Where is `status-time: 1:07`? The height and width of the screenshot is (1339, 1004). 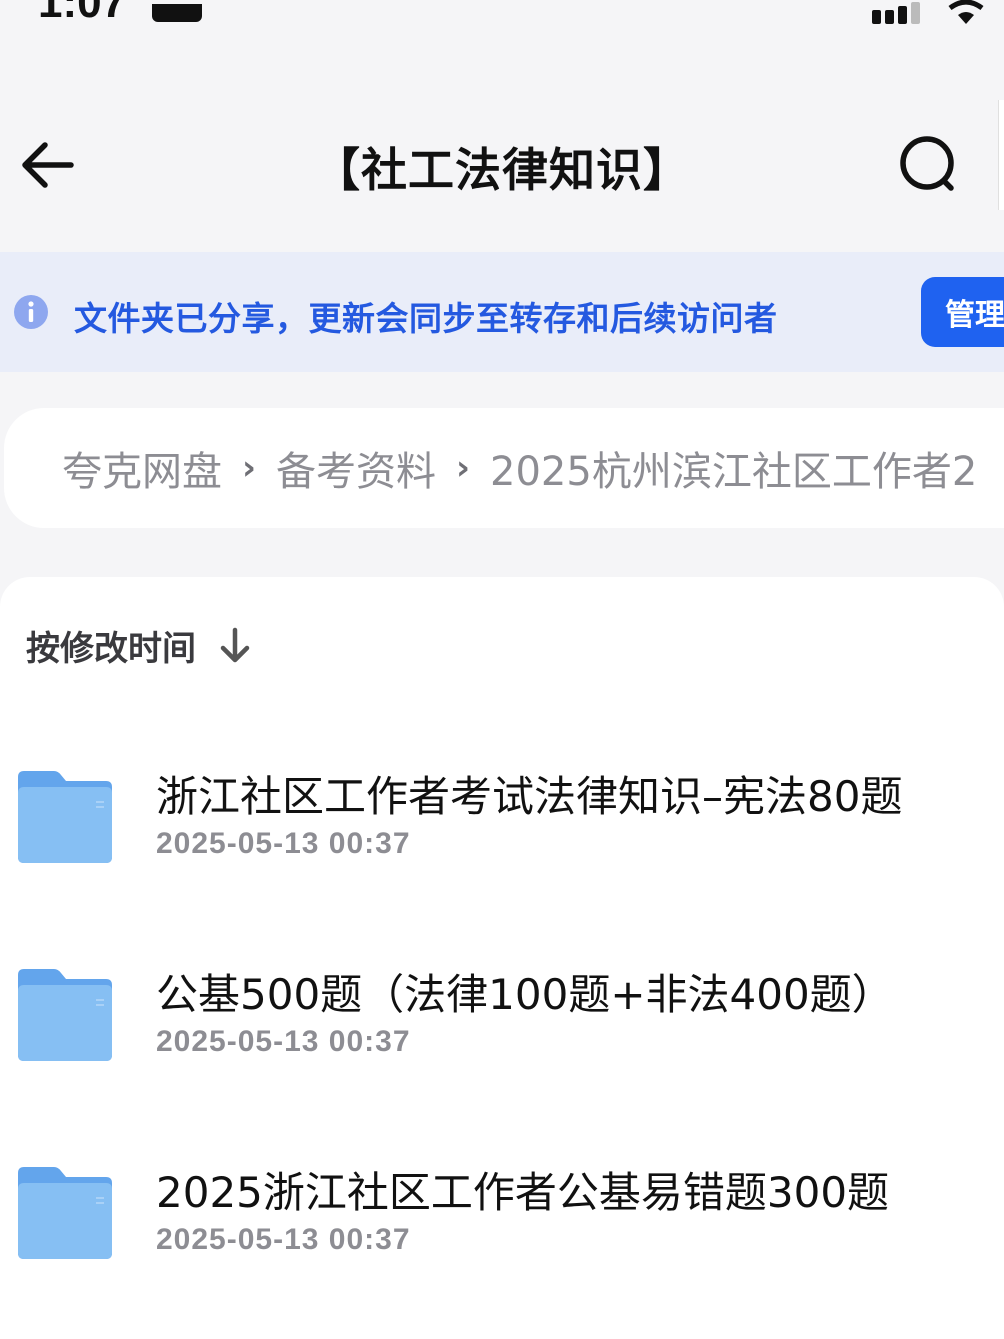
status-time: 1:07 is located at coordinates (82, 13).